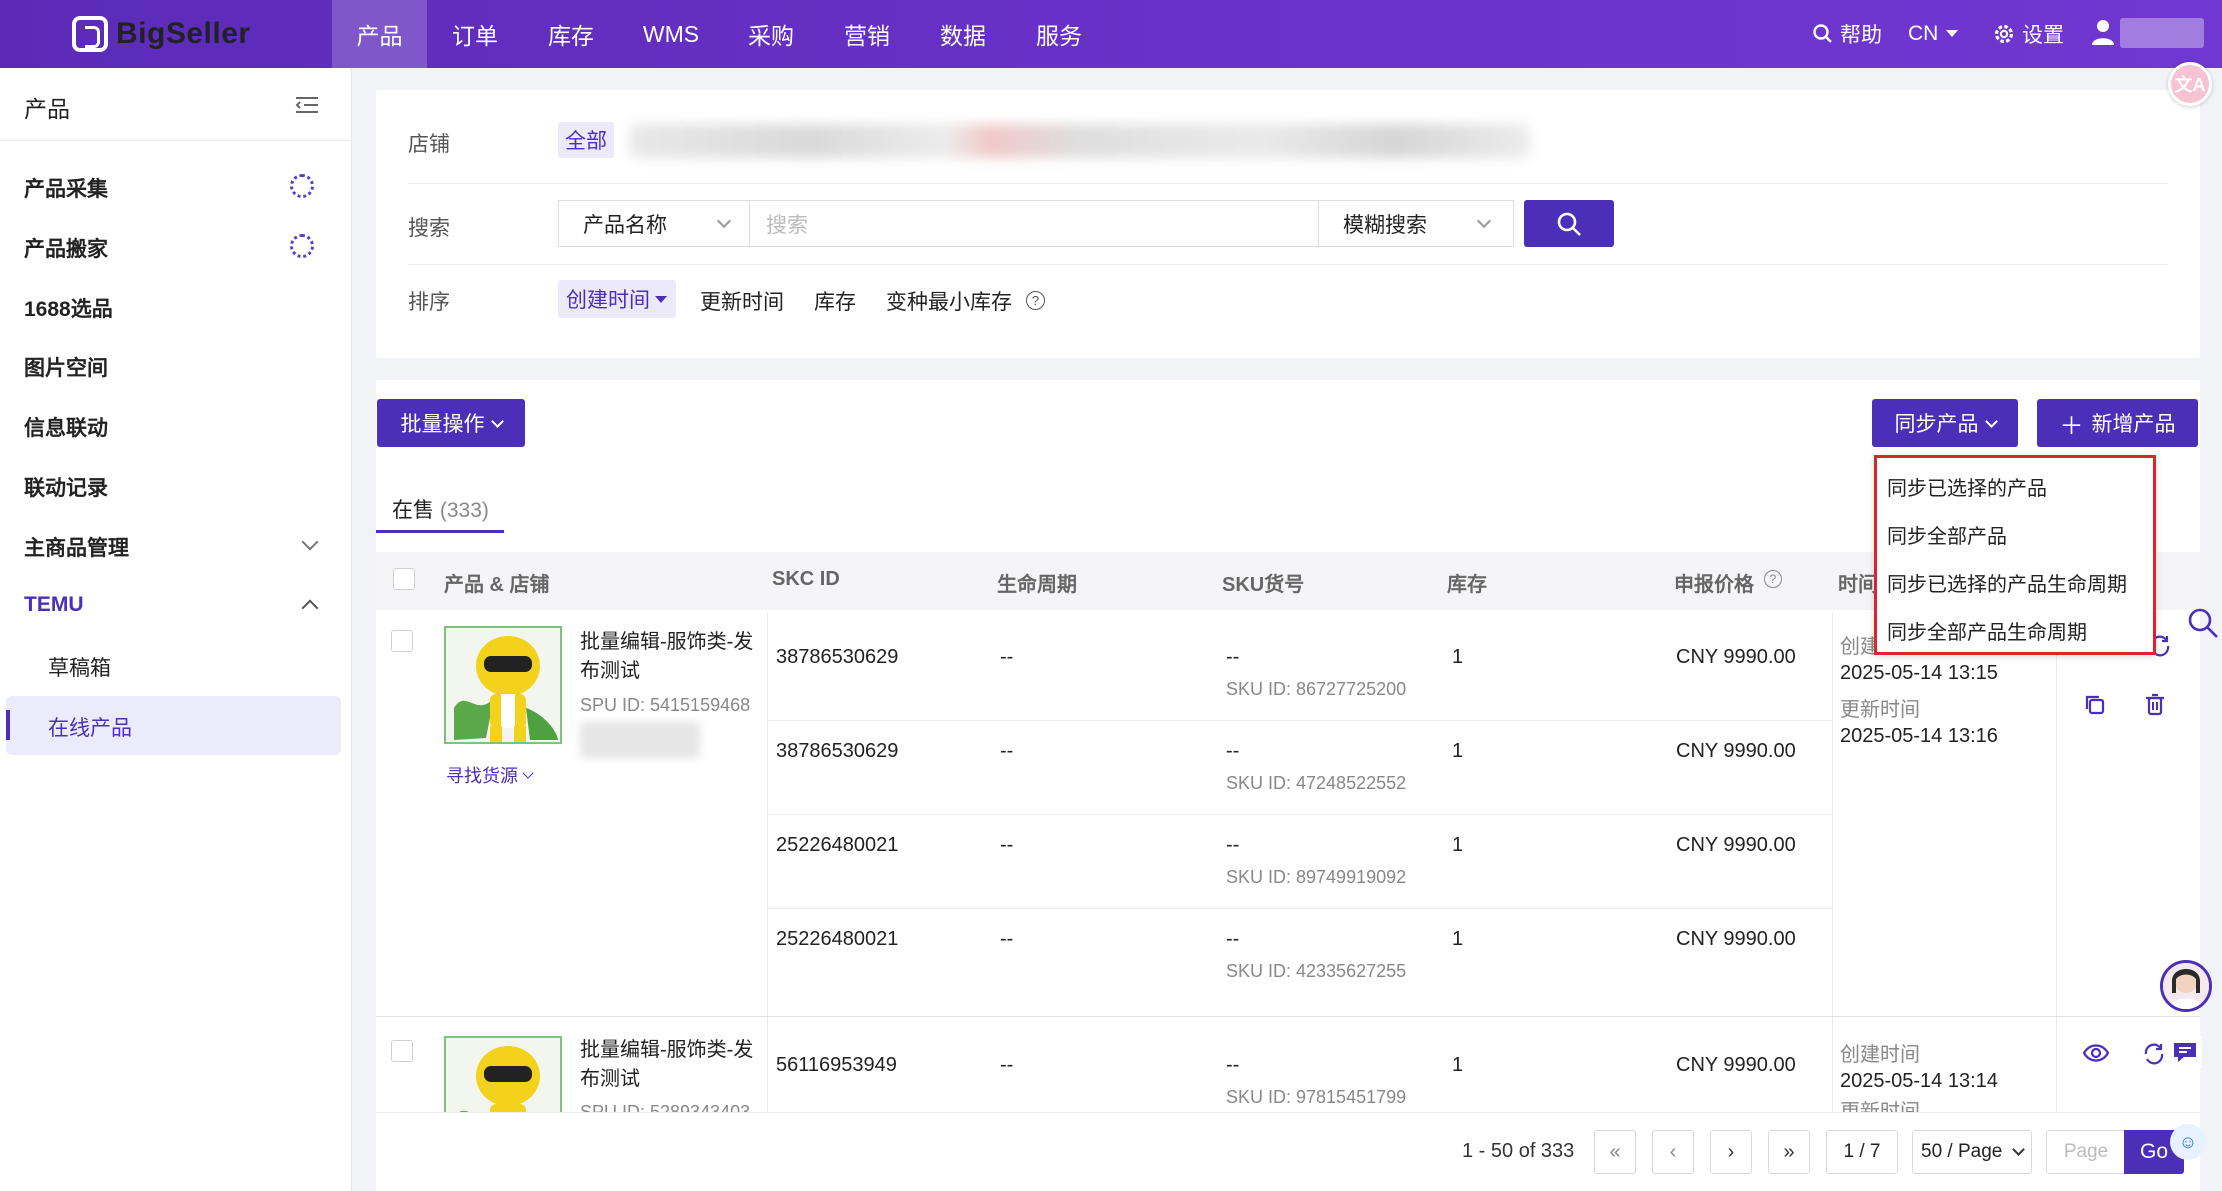 This screenshot has height=1191, width=2222. What do you see at coordinates (671, 34) in the screenshot?
I see `nav-item-wms: WMS` at bounding box center [671, 34].